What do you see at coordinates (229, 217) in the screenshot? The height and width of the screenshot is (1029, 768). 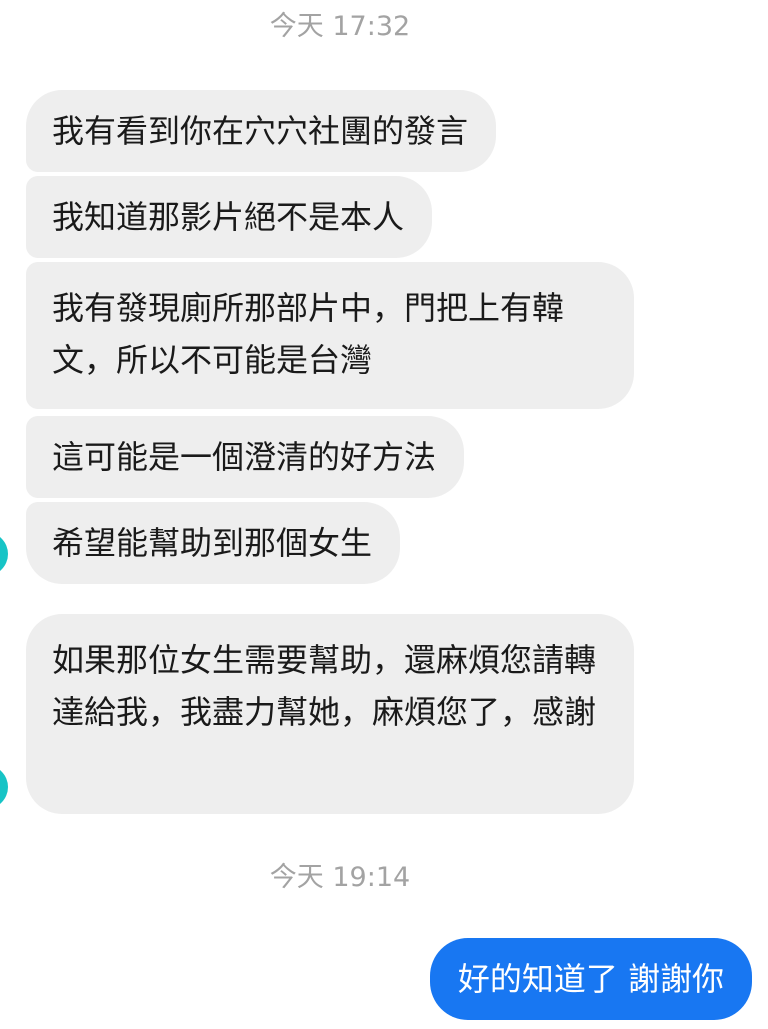 I see `incoming-message: 我知道那影片絕不是本人` at bounding box center [229, 217].